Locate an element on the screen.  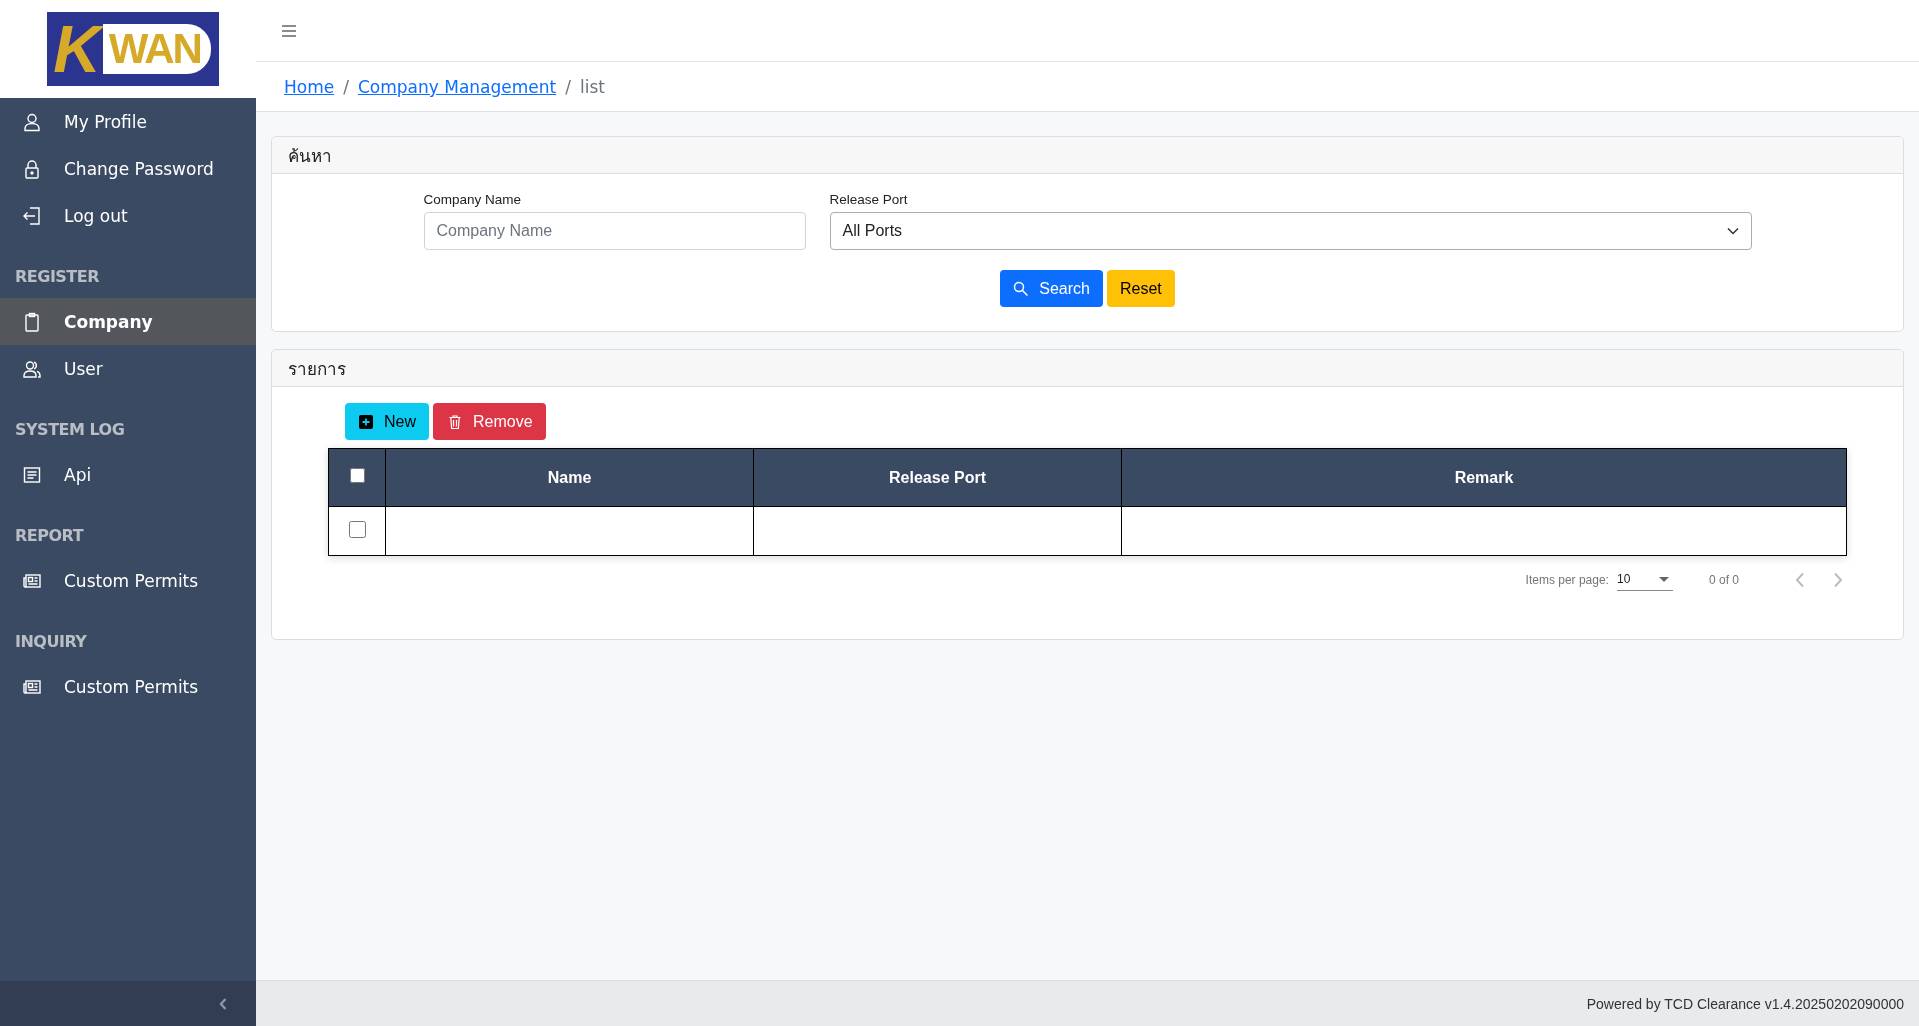
items-per-page-label: Items per page: is located at coordinates (1567, 579).